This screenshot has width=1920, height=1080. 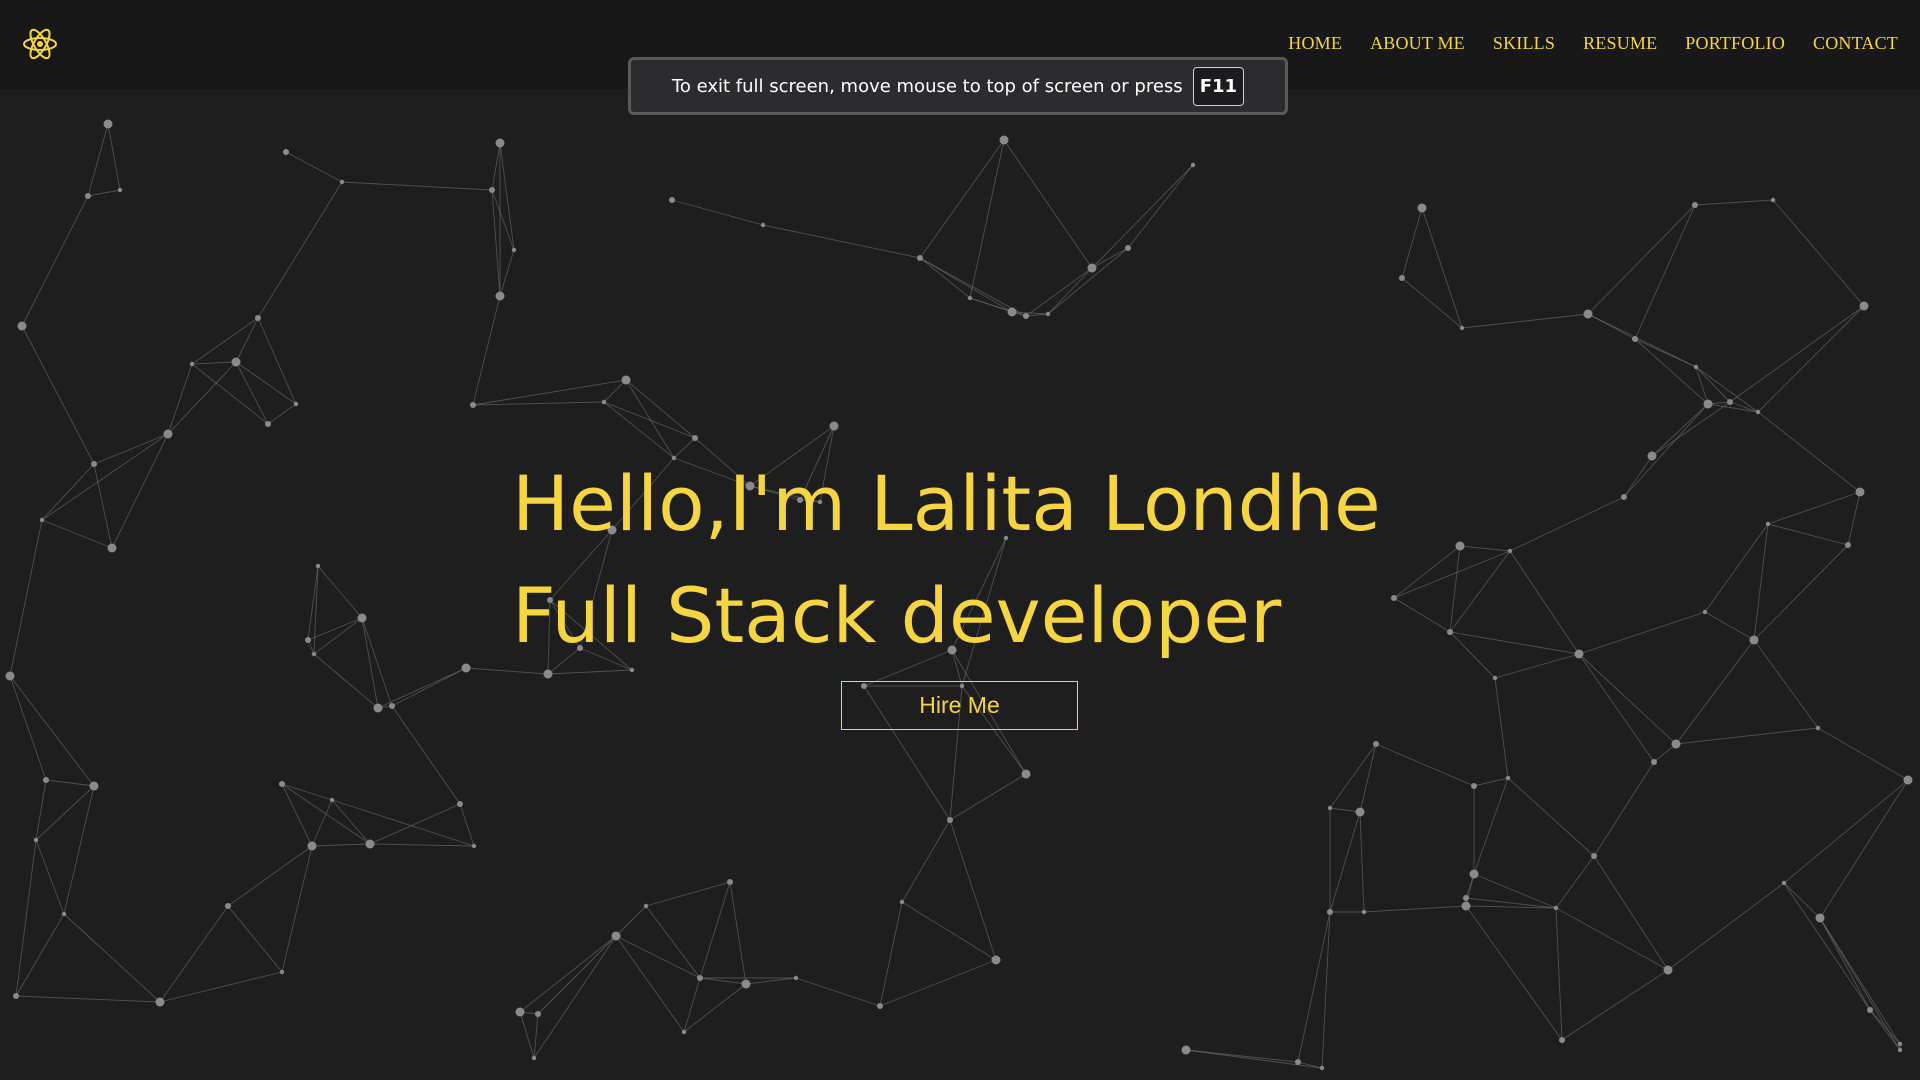 I want to click on react-atom-icon, so click(x=40, y=44).